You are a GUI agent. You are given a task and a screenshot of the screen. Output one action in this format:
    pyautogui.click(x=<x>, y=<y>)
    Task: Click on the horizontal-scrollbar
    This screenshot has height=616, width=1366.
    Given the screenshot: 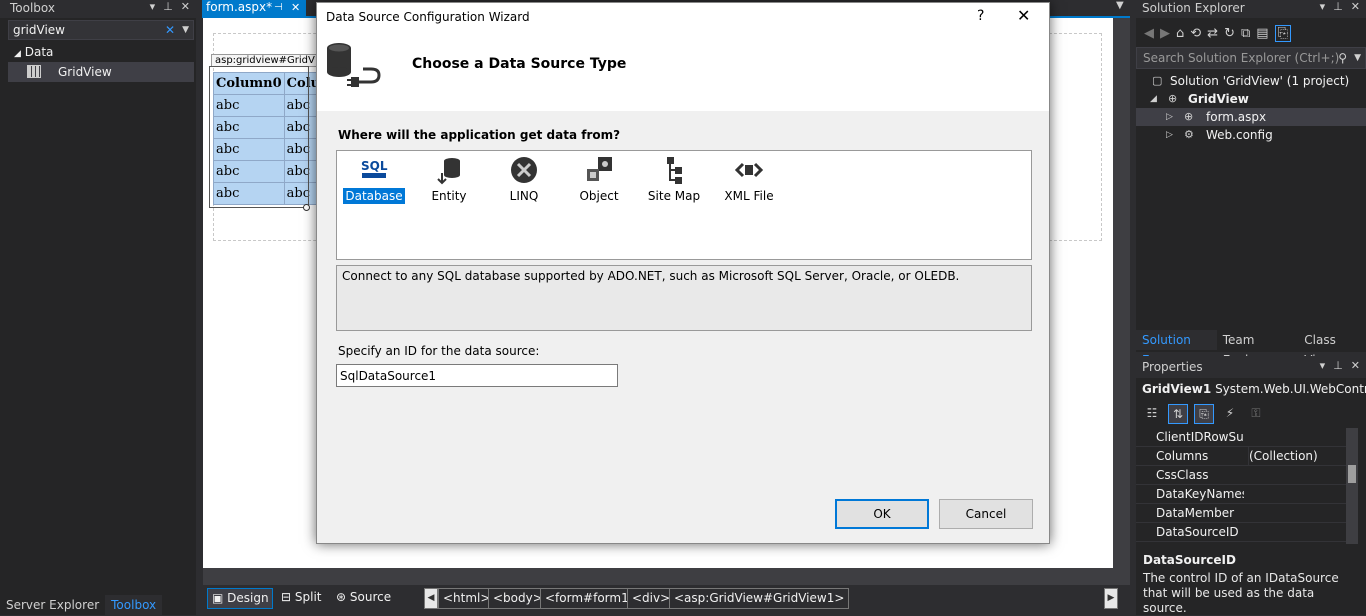 What is the action you would take?
    pyautogui.click(x=666, y=576)
    